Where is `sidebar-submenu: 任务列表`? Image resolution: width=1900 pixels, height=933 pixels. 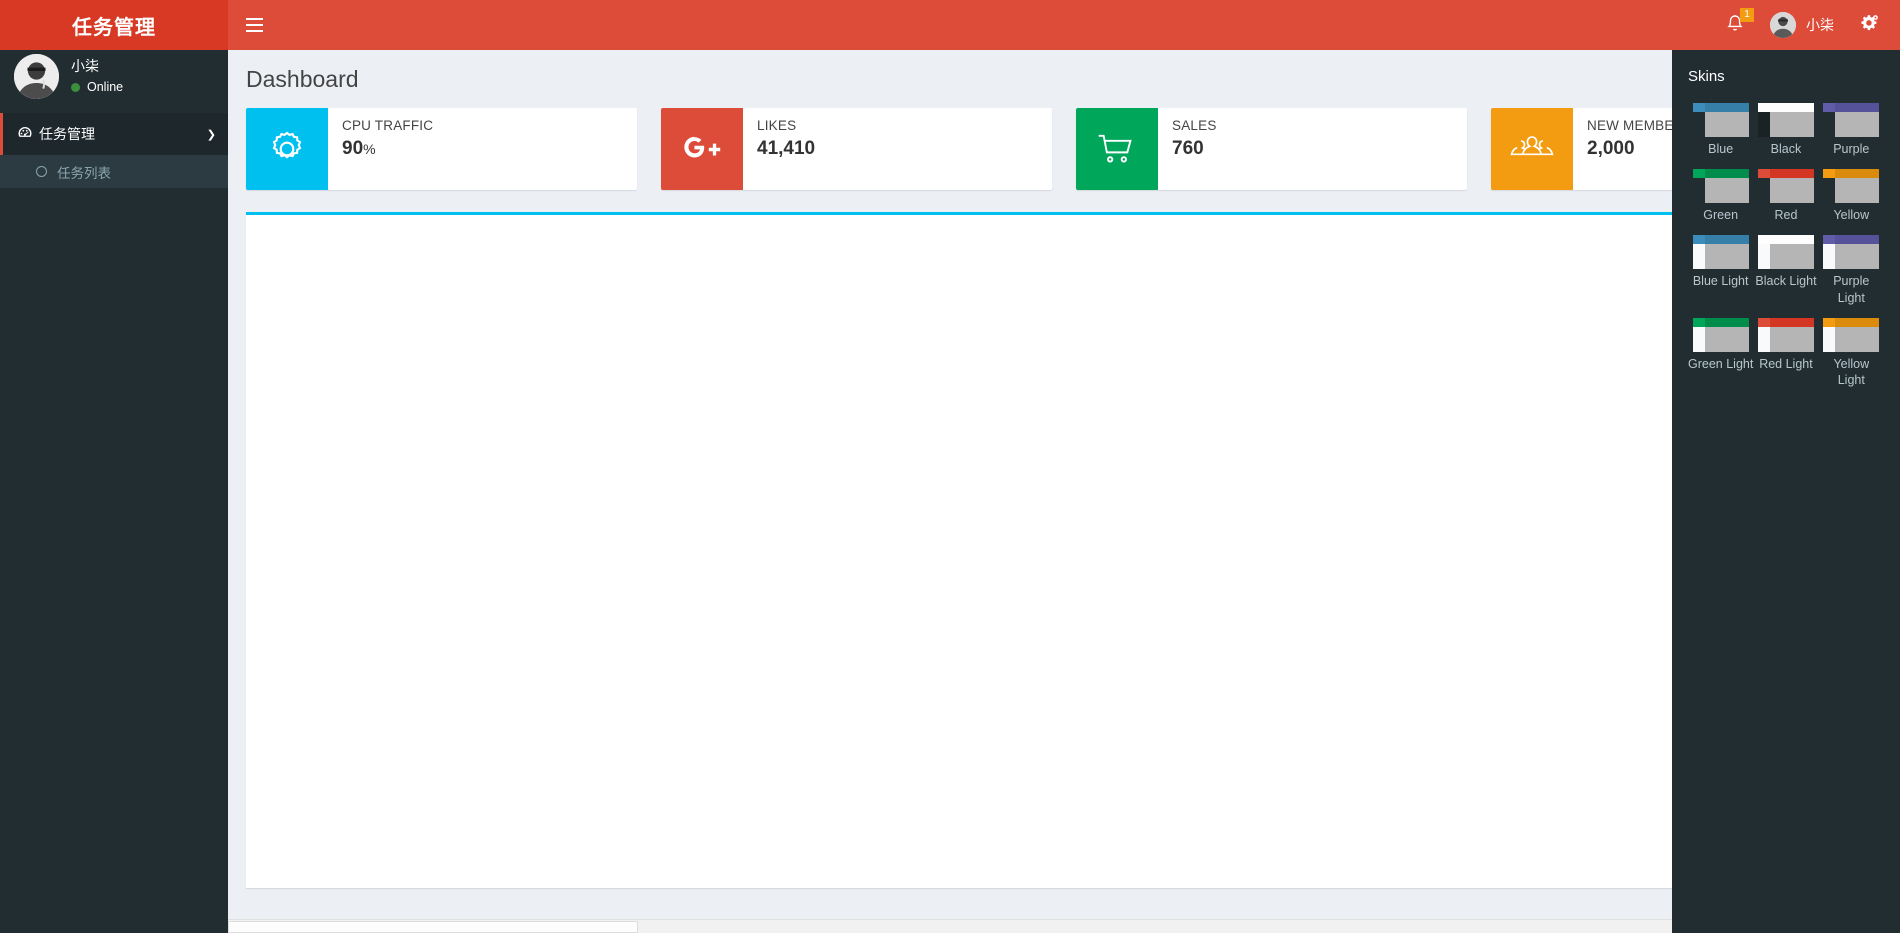
sidebar-submenu: 任务列表 is located at coordinates (114, 171).